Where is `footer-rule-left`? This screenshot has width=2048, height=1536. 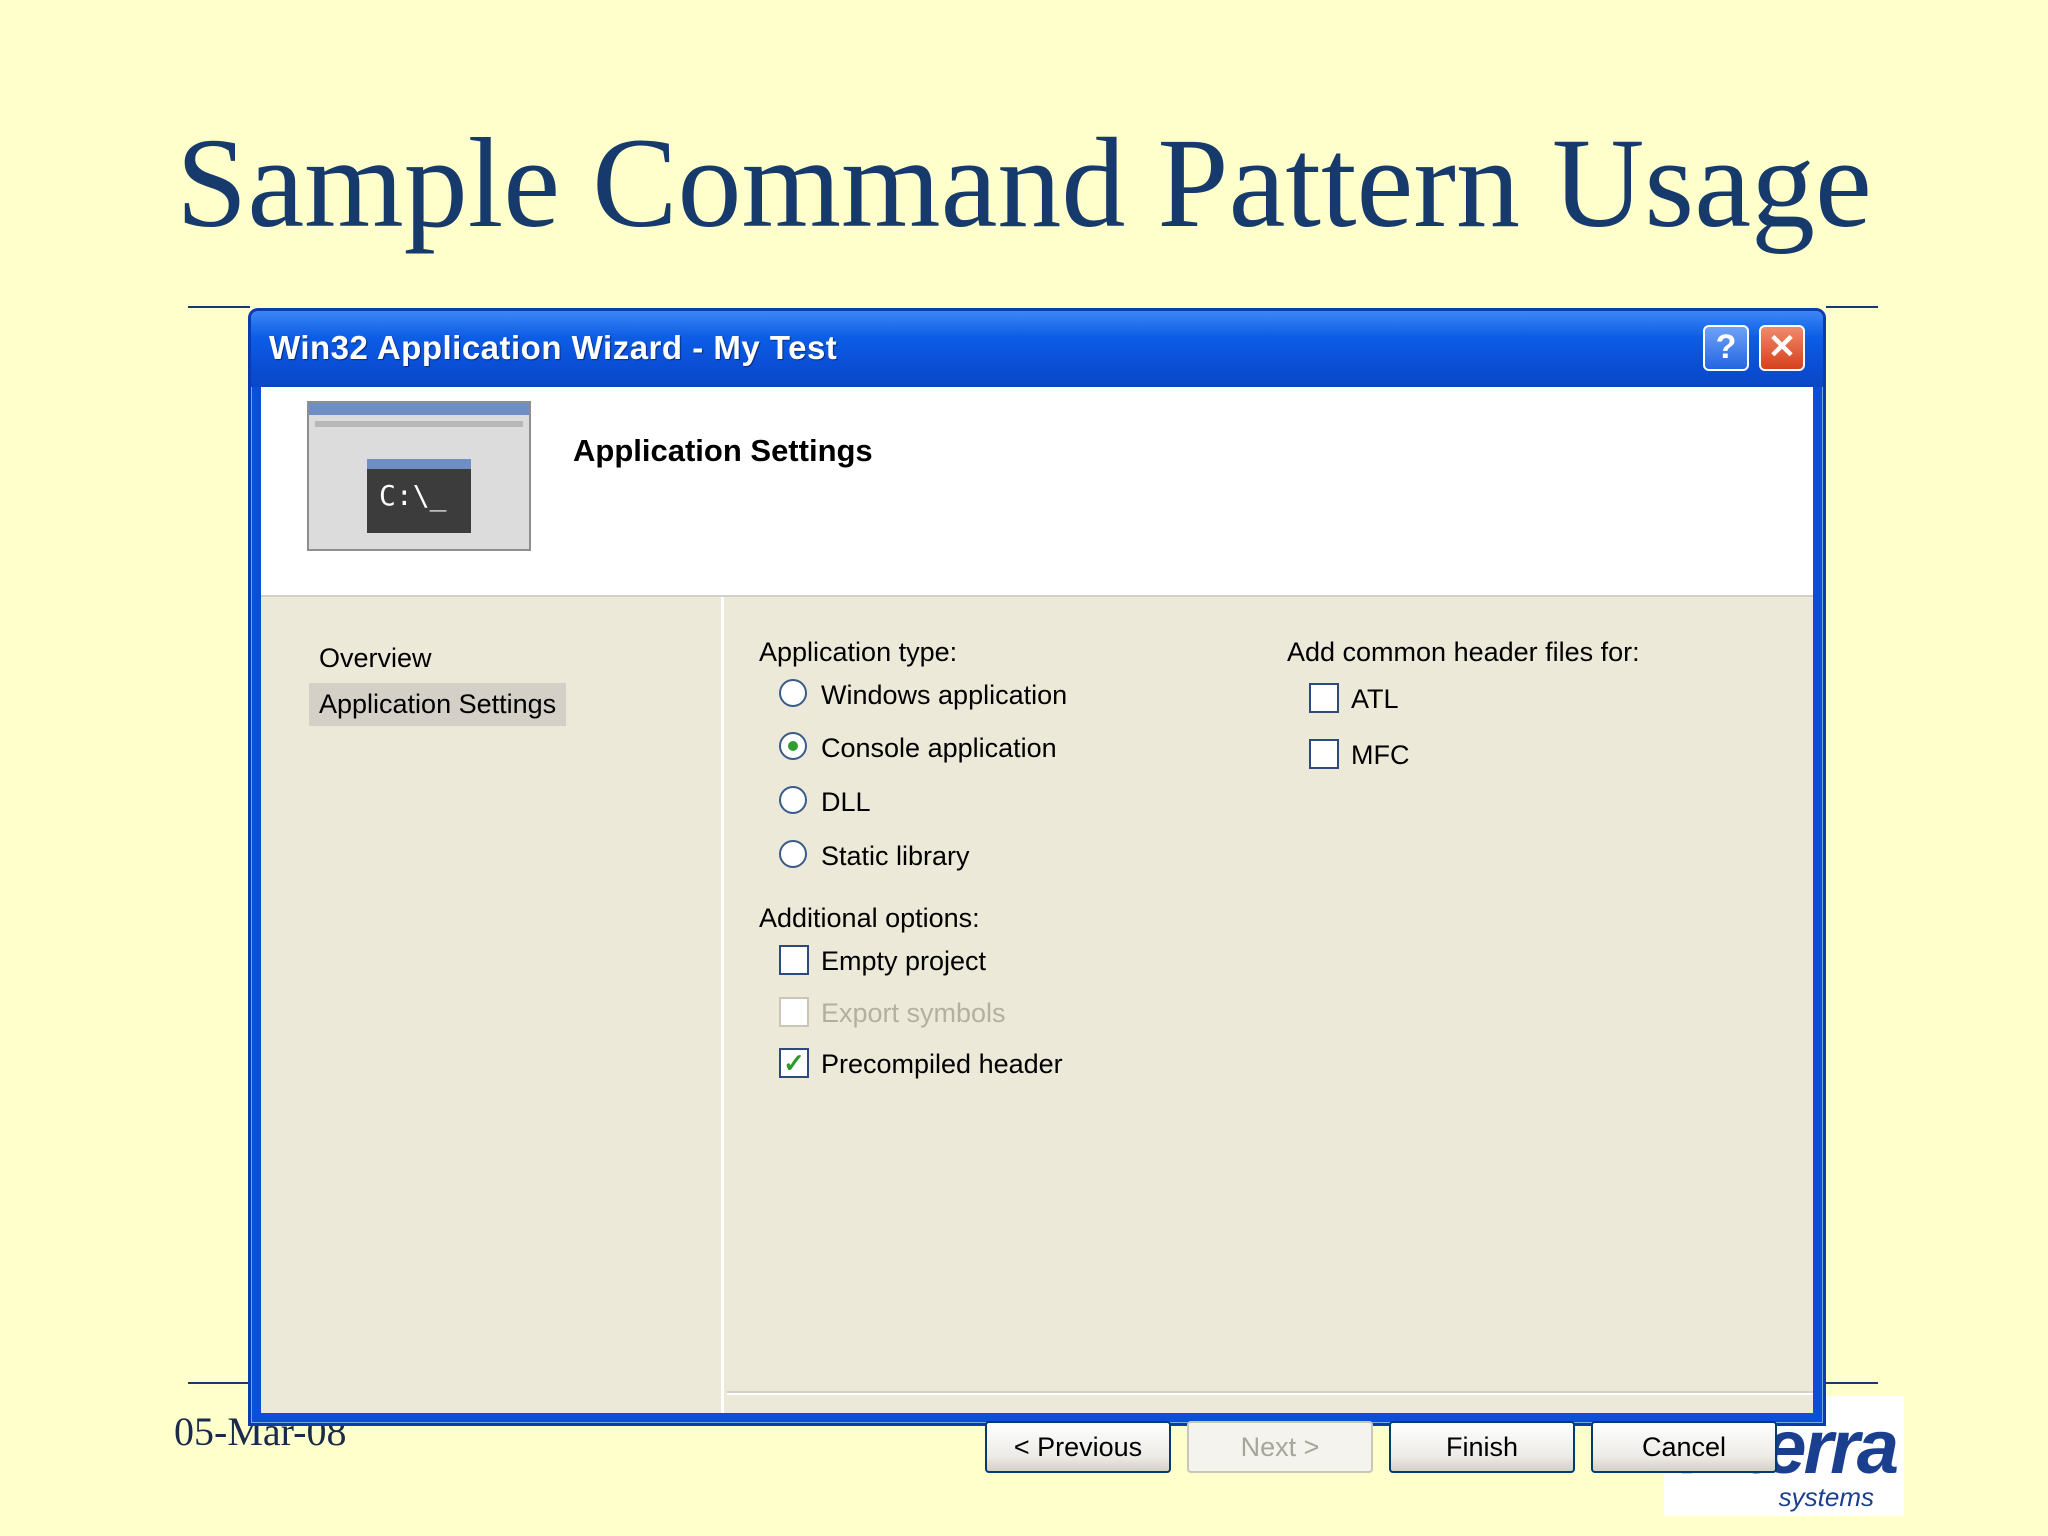
footer-rule-left is located at coordinates (219, 1383).